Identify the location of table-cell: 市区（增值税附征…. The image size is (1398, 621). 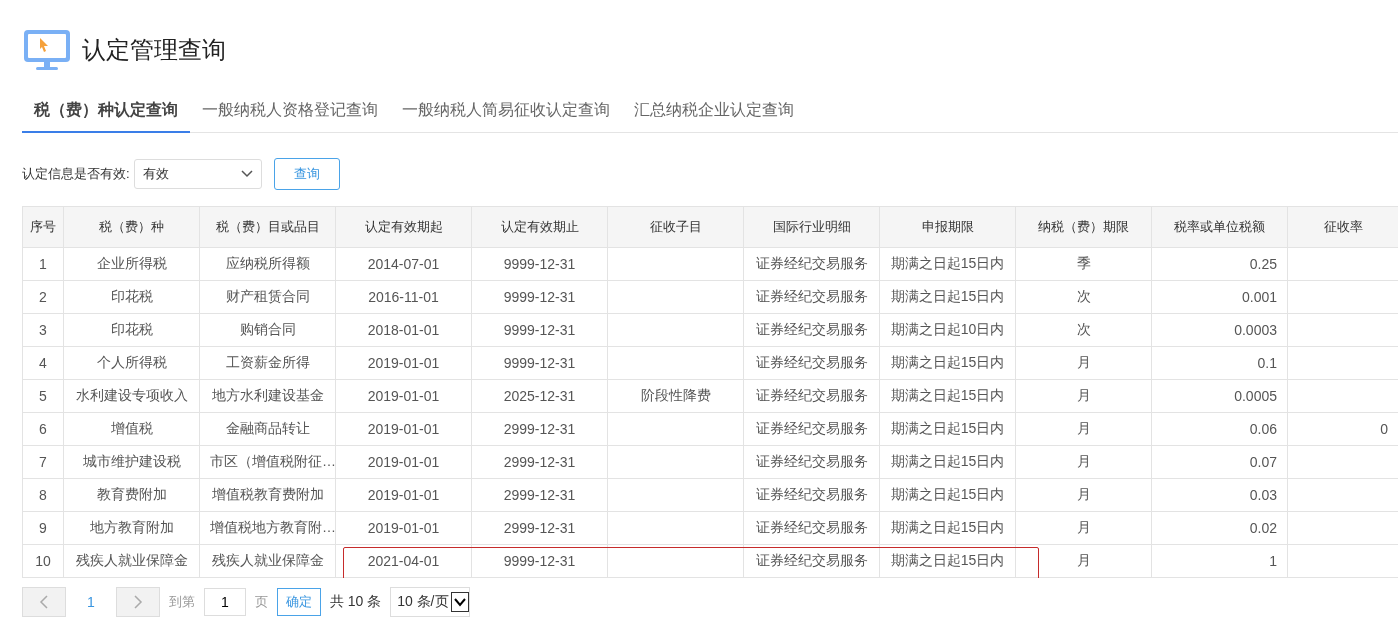
(267, 462).